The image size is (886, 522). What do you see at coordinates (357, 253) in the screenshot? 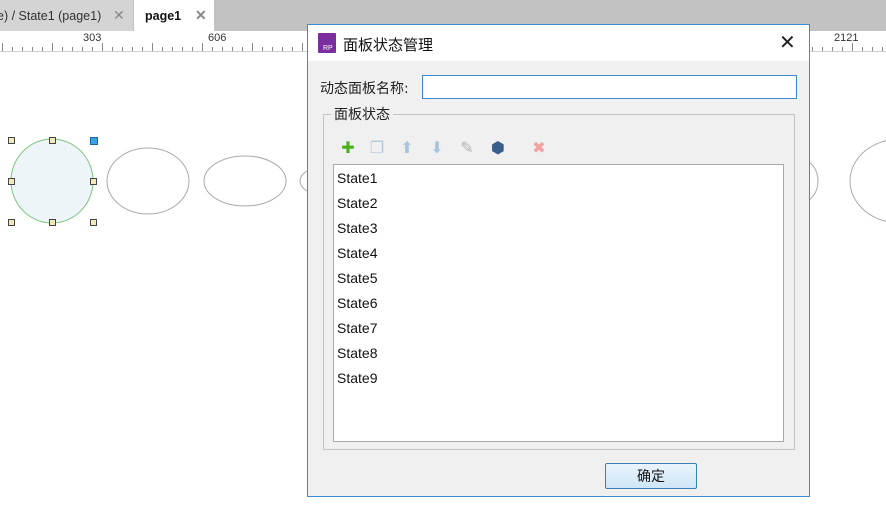
I see `state-list-item: State4` at bounding box center [357, 253].